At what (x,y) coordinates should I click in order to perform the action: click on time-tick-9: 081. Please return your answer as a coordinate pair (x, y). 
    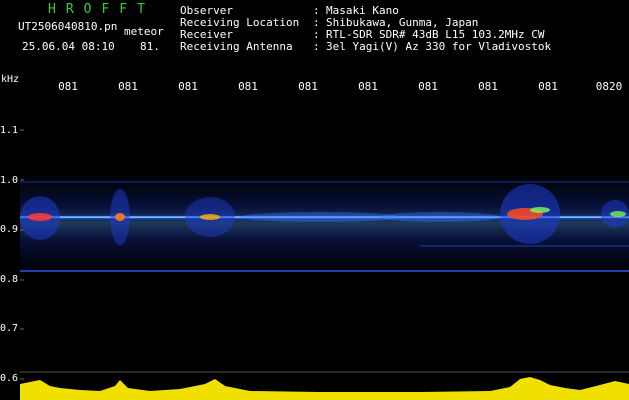
    Looking at the image, I should click on (548, 86).